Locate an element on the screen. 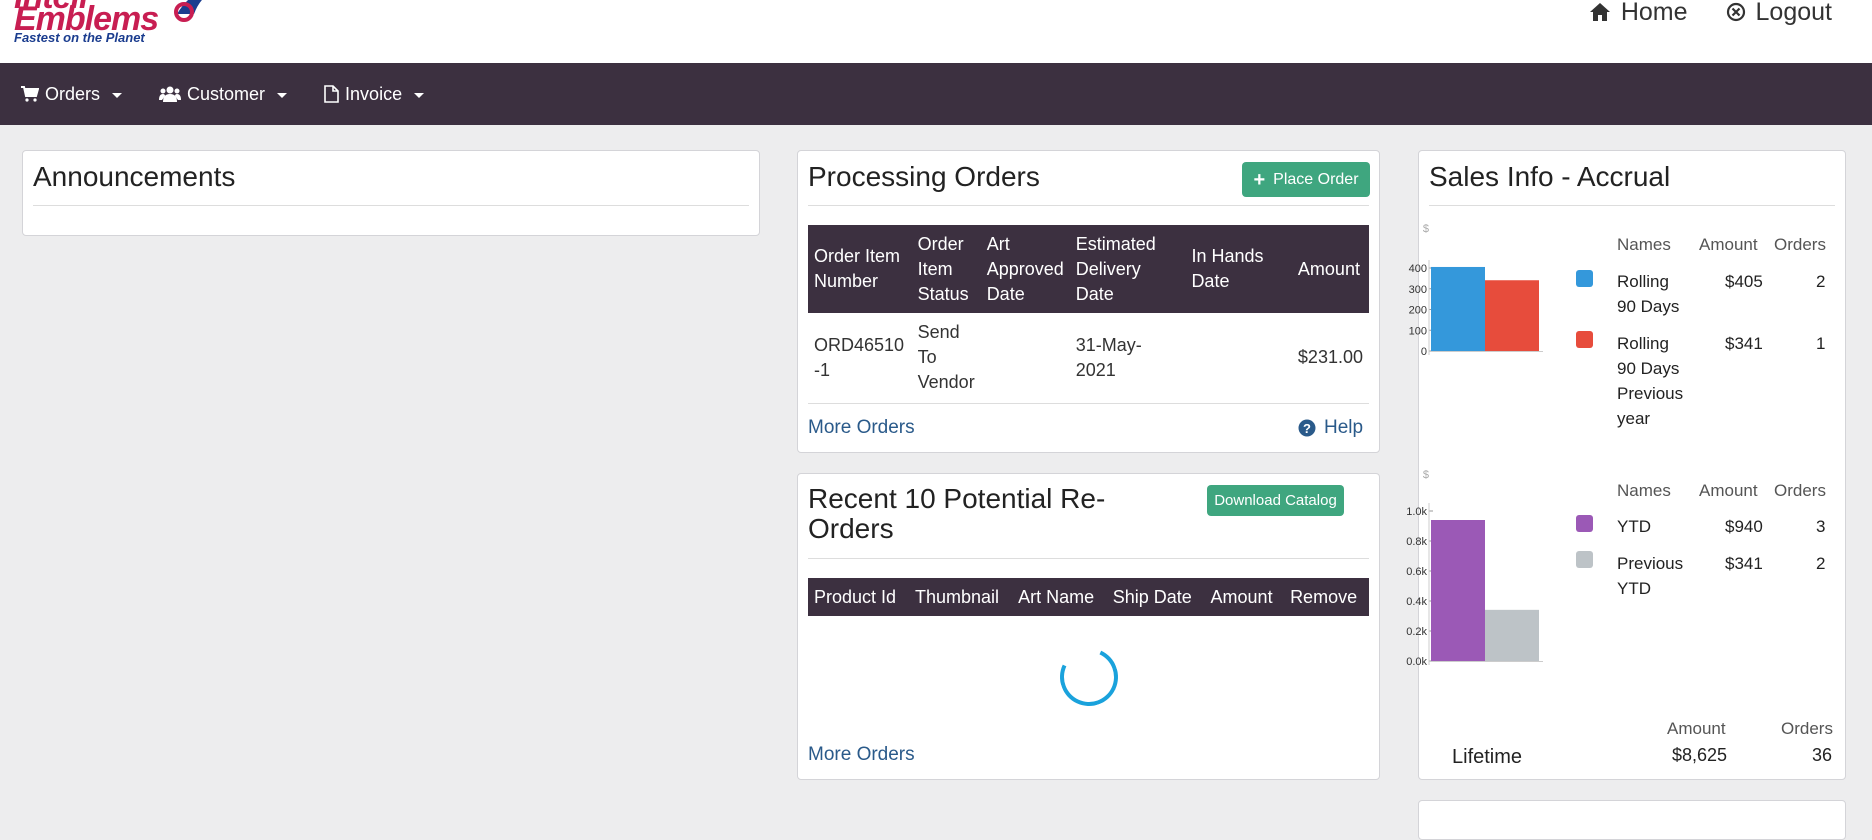 The width and height of the screenshot is (1872, 840). column-header: In Hands Date is located at coordinates (1238, 269).